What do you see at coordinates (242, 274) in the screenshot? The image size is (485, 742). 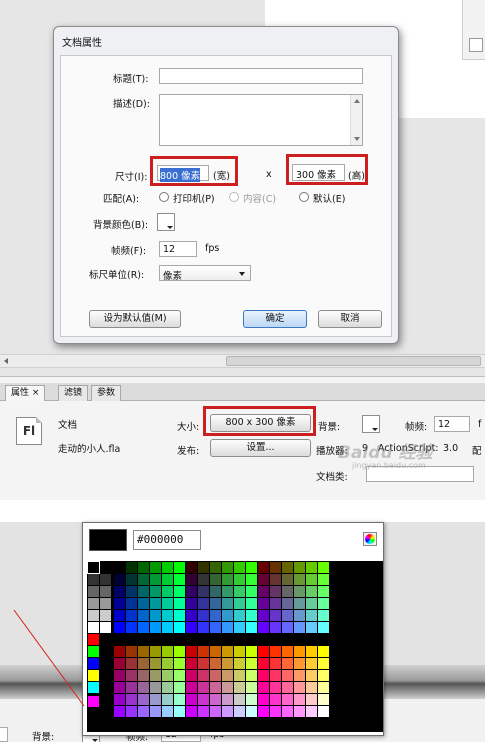 I see `chevron-down-icon` at bounding box center [242, 274].